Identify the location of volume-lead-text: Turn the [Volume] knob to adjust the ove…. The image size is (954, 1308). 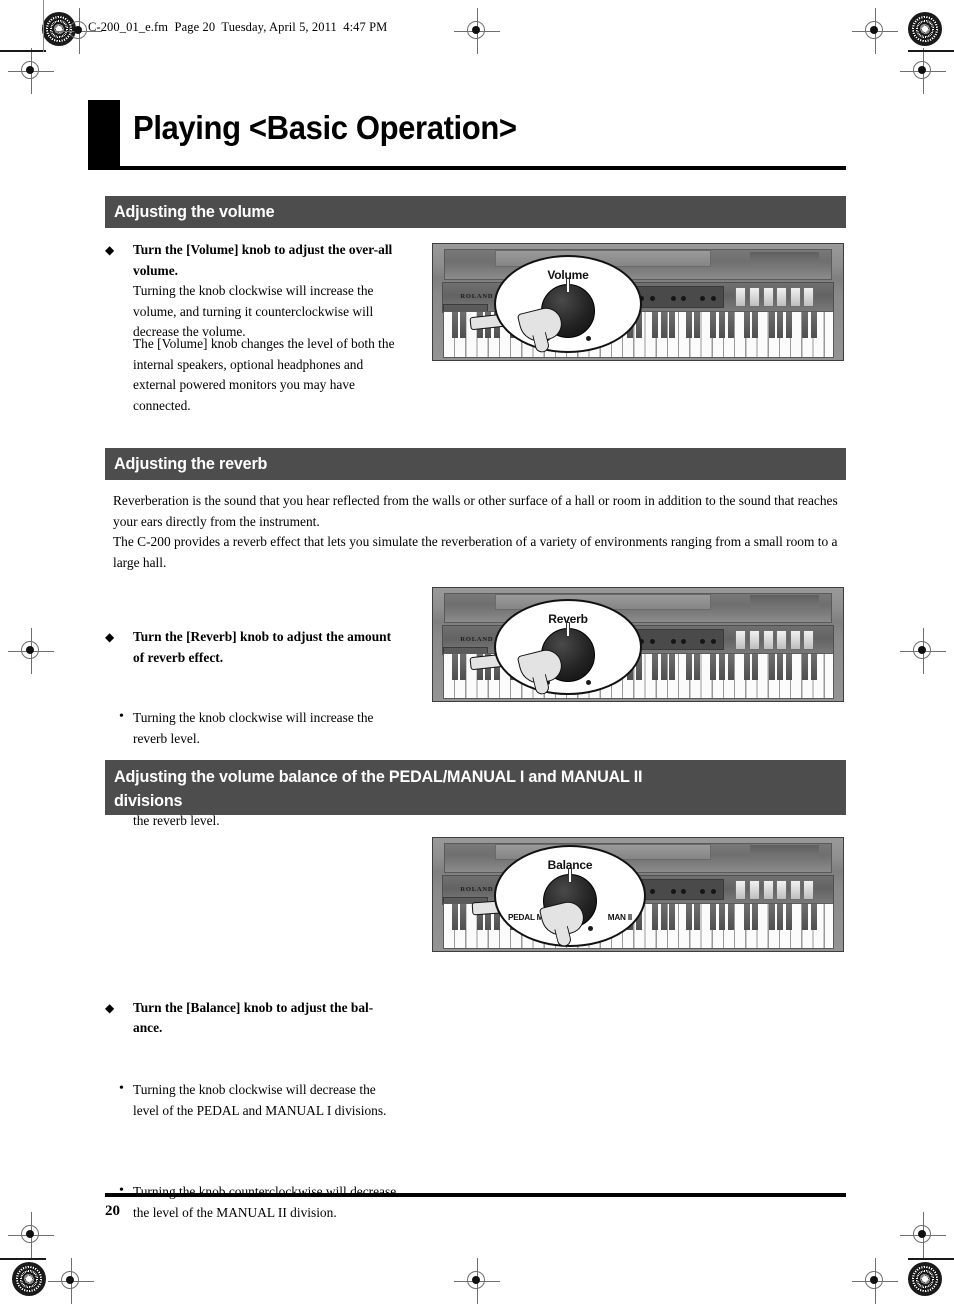
(263, 260).